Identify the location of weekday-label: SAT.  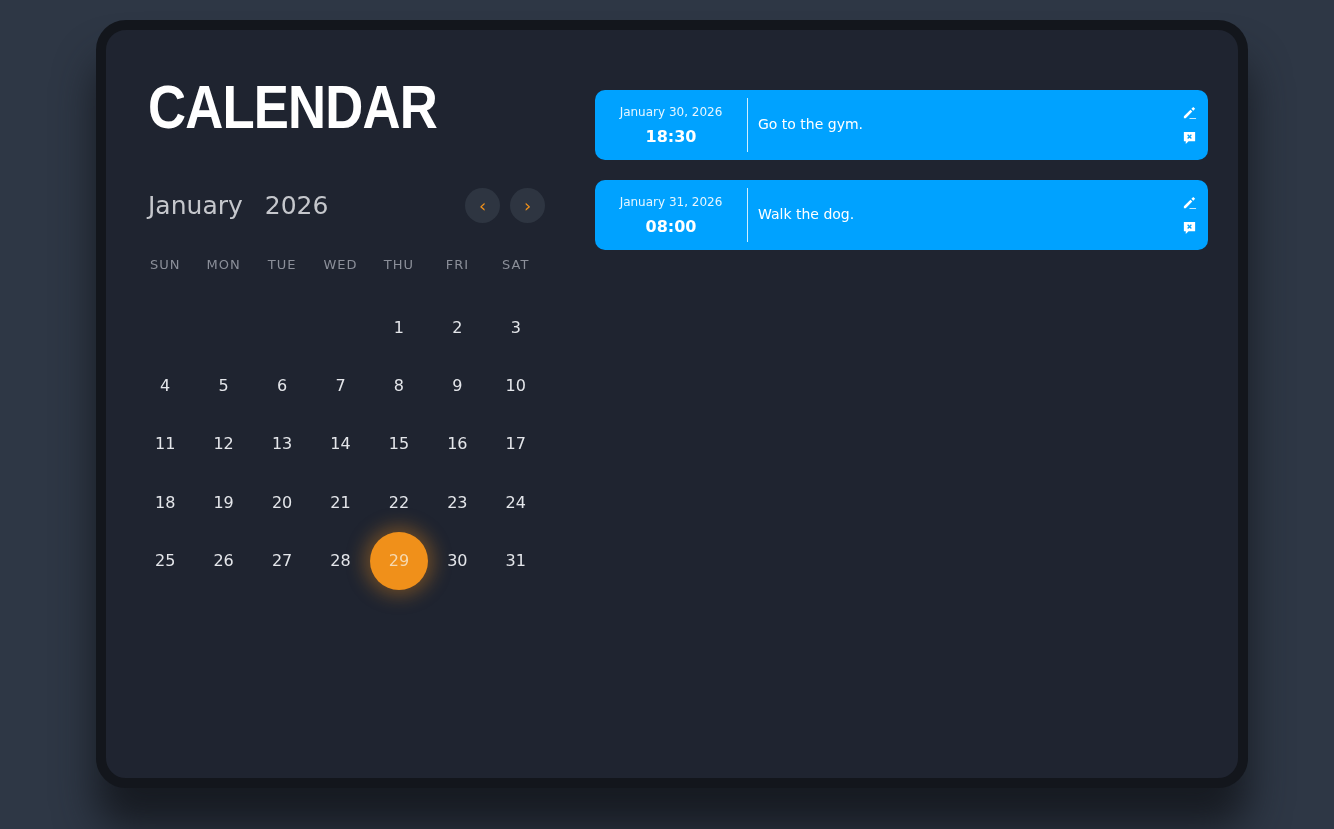
(516, 264).